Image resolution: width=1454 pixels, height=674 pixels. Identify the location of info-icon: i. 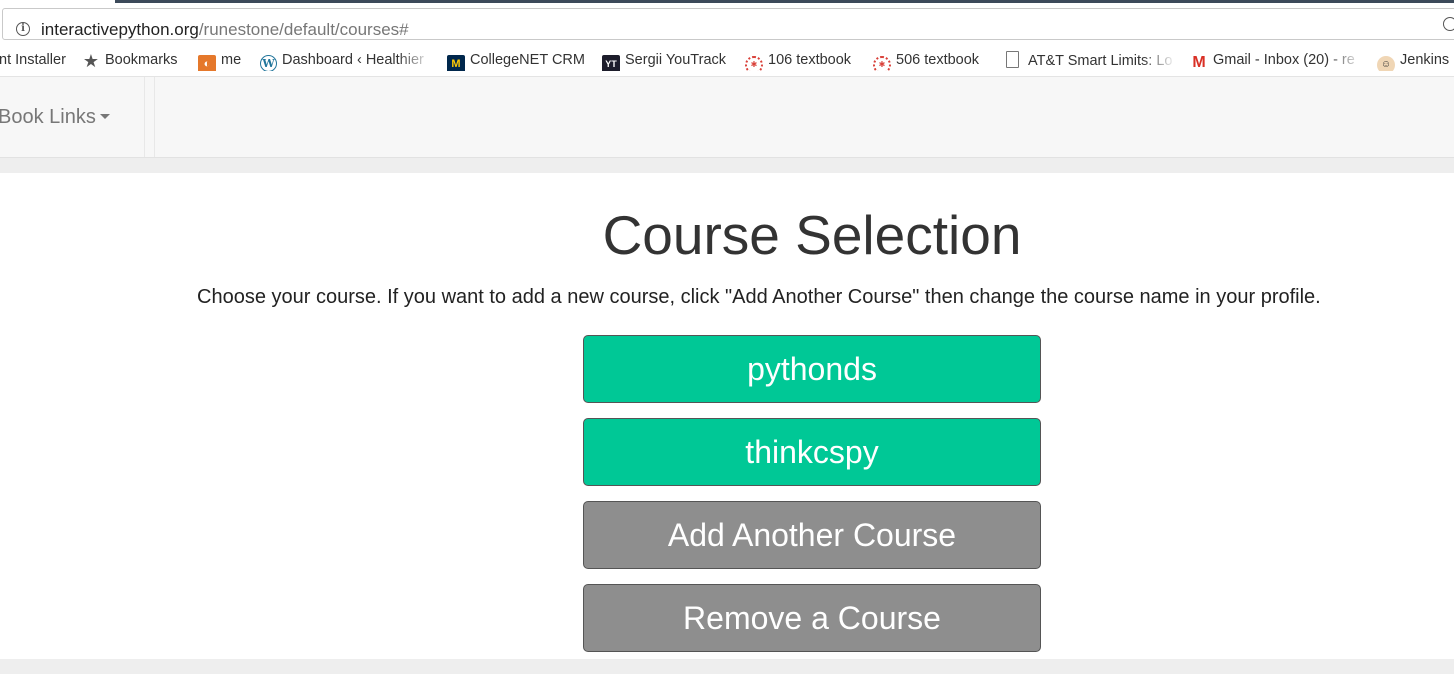
(23, 29).